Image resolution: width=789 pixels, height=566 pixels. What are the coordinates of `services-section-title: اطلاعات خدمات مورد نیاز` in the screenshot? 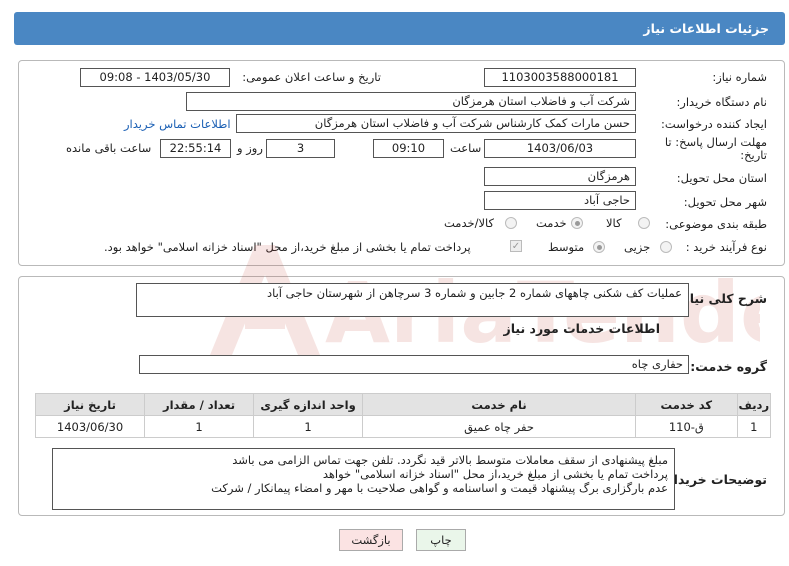 It's located at (582, 328).